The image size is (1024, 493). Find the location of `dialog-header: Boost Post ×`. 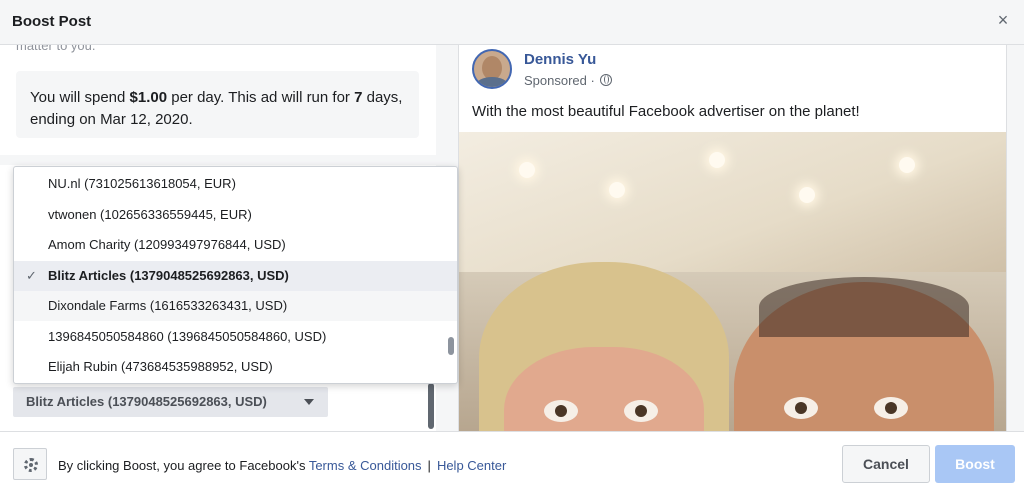

dialog-header: Boost Post × is located at coordinates (512, 22).